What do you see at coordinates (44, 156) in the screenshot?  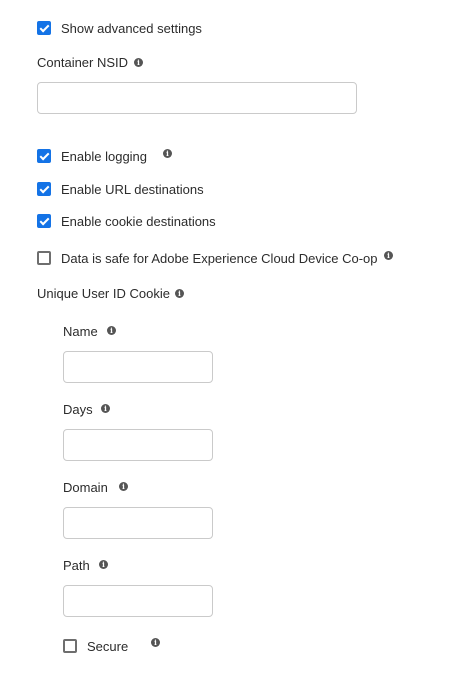 I see `enable-logging-checkbox` at bounding box center [44, 156].